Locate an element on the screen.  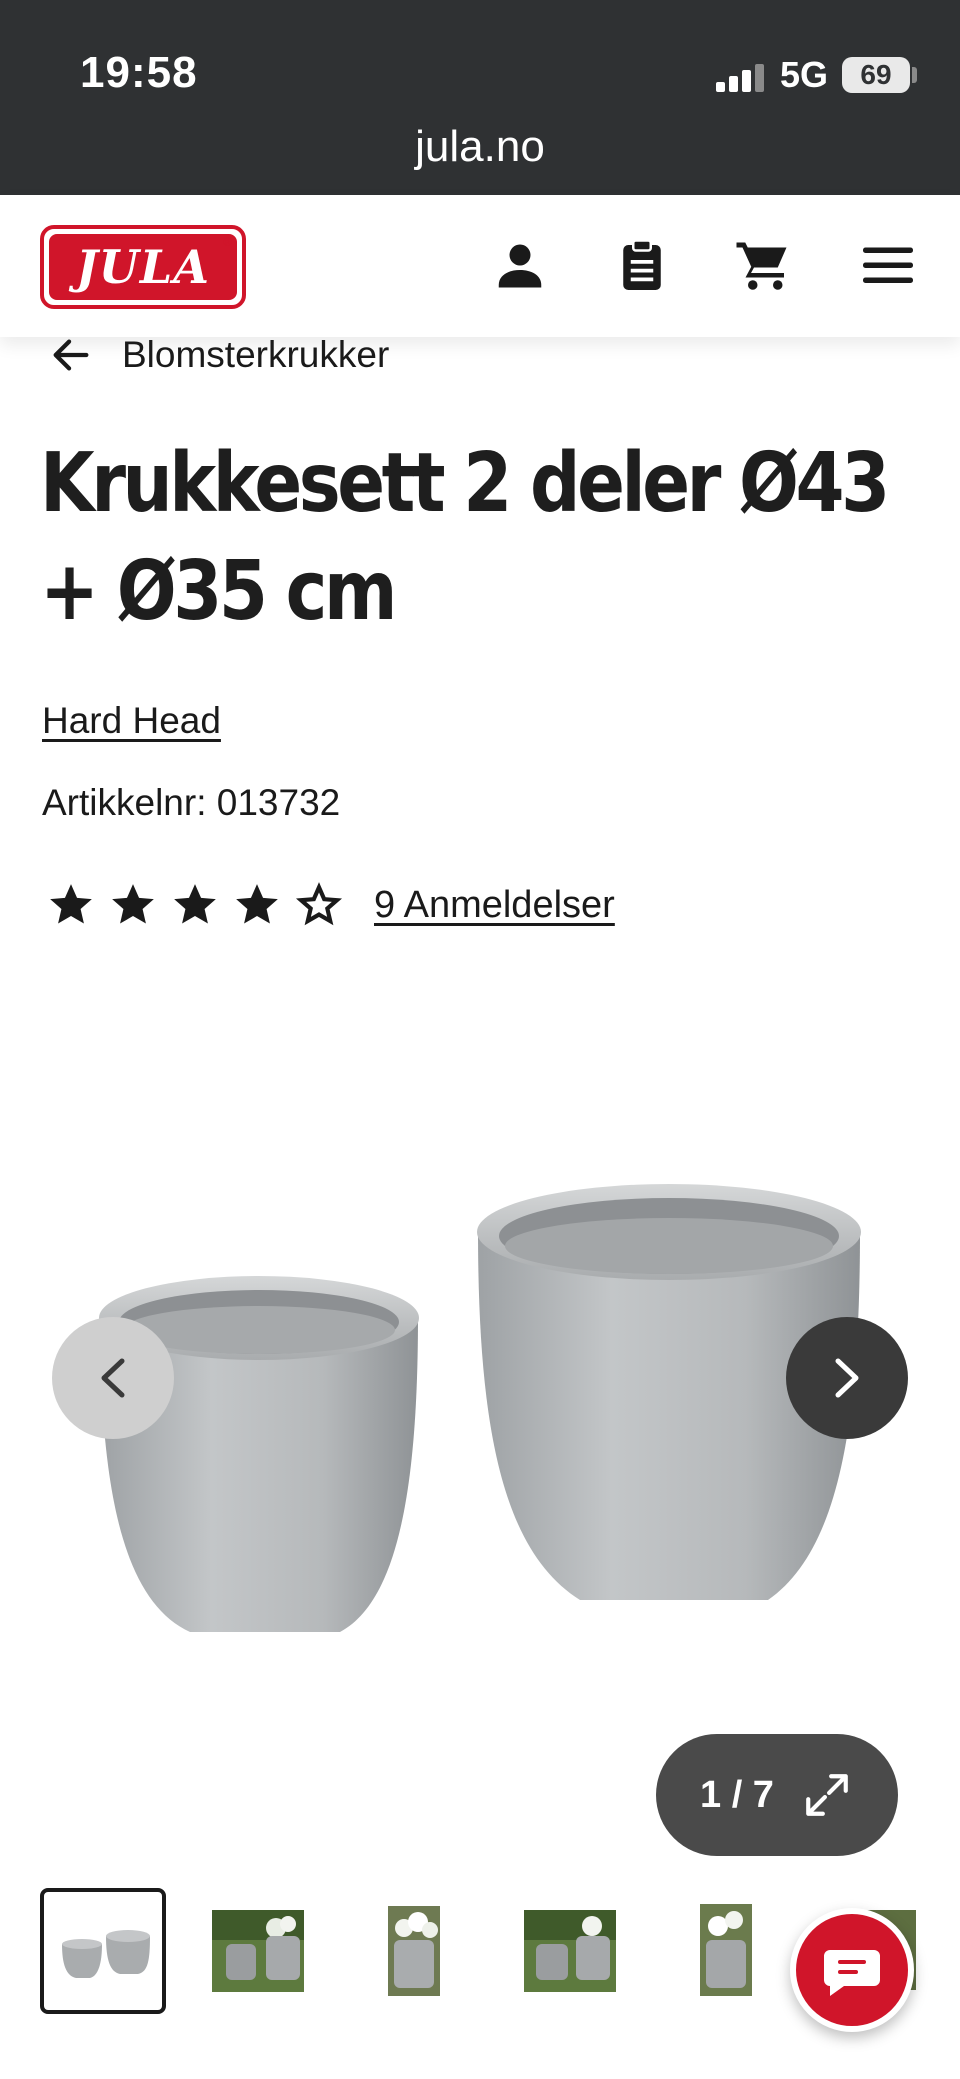
gallery-prev-button is located at coordinates (113, 1378).